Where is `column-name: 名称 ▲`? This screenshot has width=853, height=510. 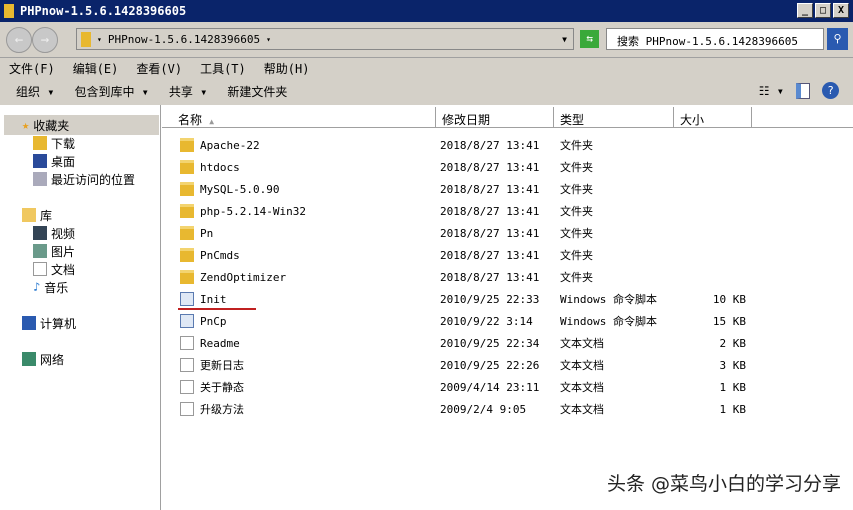
column-name: 名称 ▲ is located at coordinates (299, 117).